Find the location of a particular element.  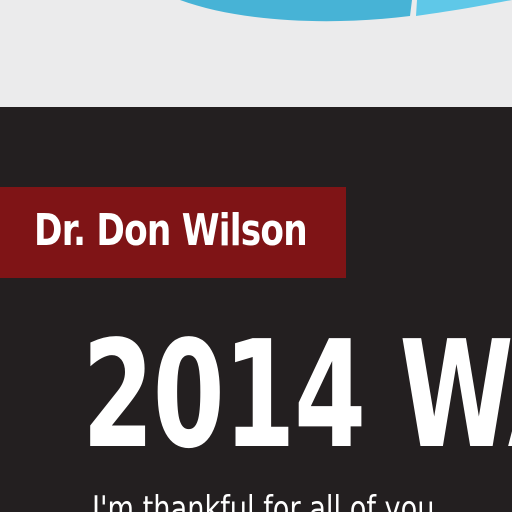

ring-segment-primary is located at coordinates (296, 11).